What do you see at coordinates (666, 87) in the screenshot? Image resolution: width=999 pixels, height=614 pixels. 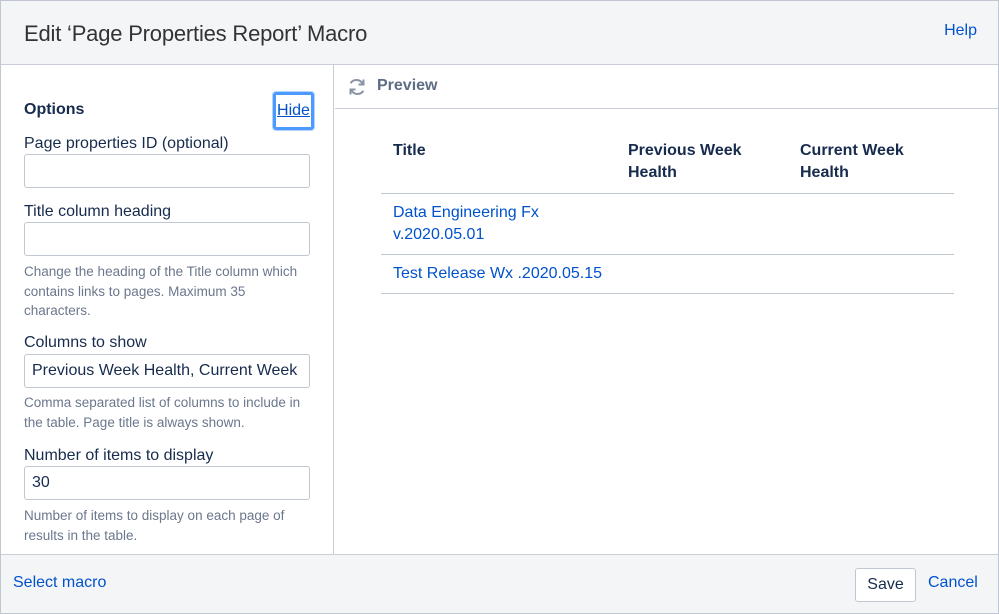 I see `preview-bar: Preview` at bounding box center [666, 87].